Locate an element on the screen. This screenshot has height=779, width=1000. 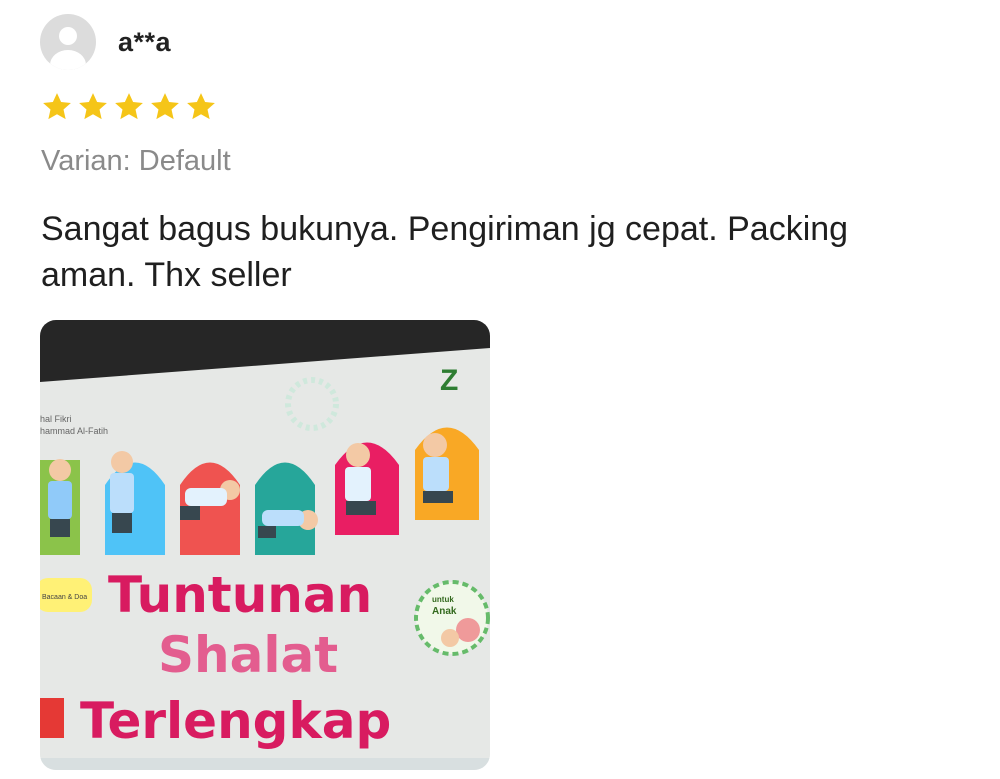
publisher-mark: Z is located at coordinates (449, 380).